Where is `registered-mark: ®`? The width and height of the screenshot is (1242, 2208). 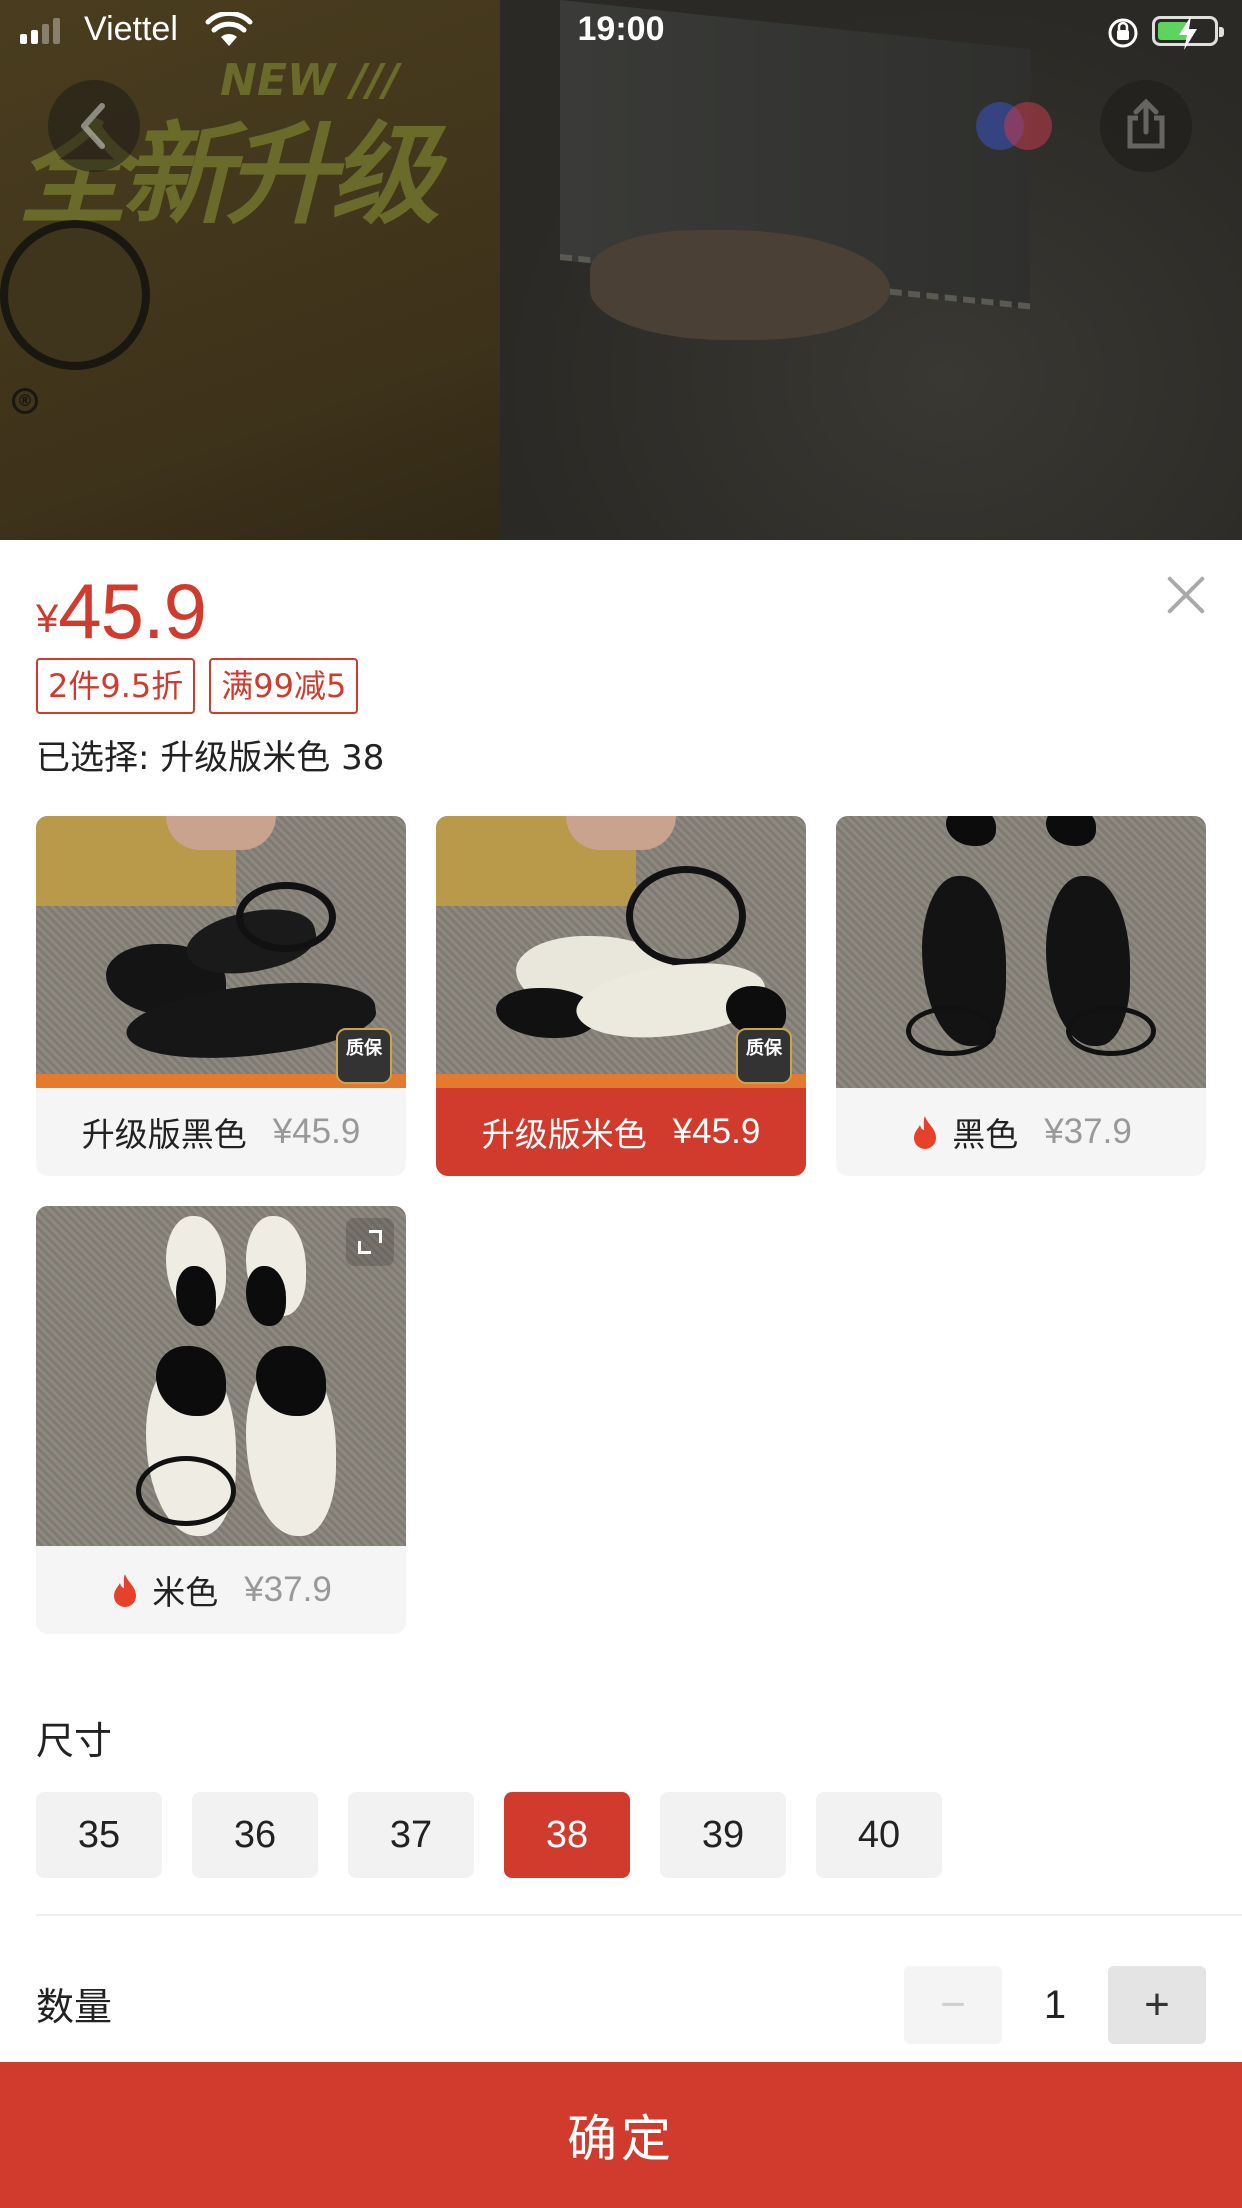 registered-mark: ® is located at coordinates (25, 401).